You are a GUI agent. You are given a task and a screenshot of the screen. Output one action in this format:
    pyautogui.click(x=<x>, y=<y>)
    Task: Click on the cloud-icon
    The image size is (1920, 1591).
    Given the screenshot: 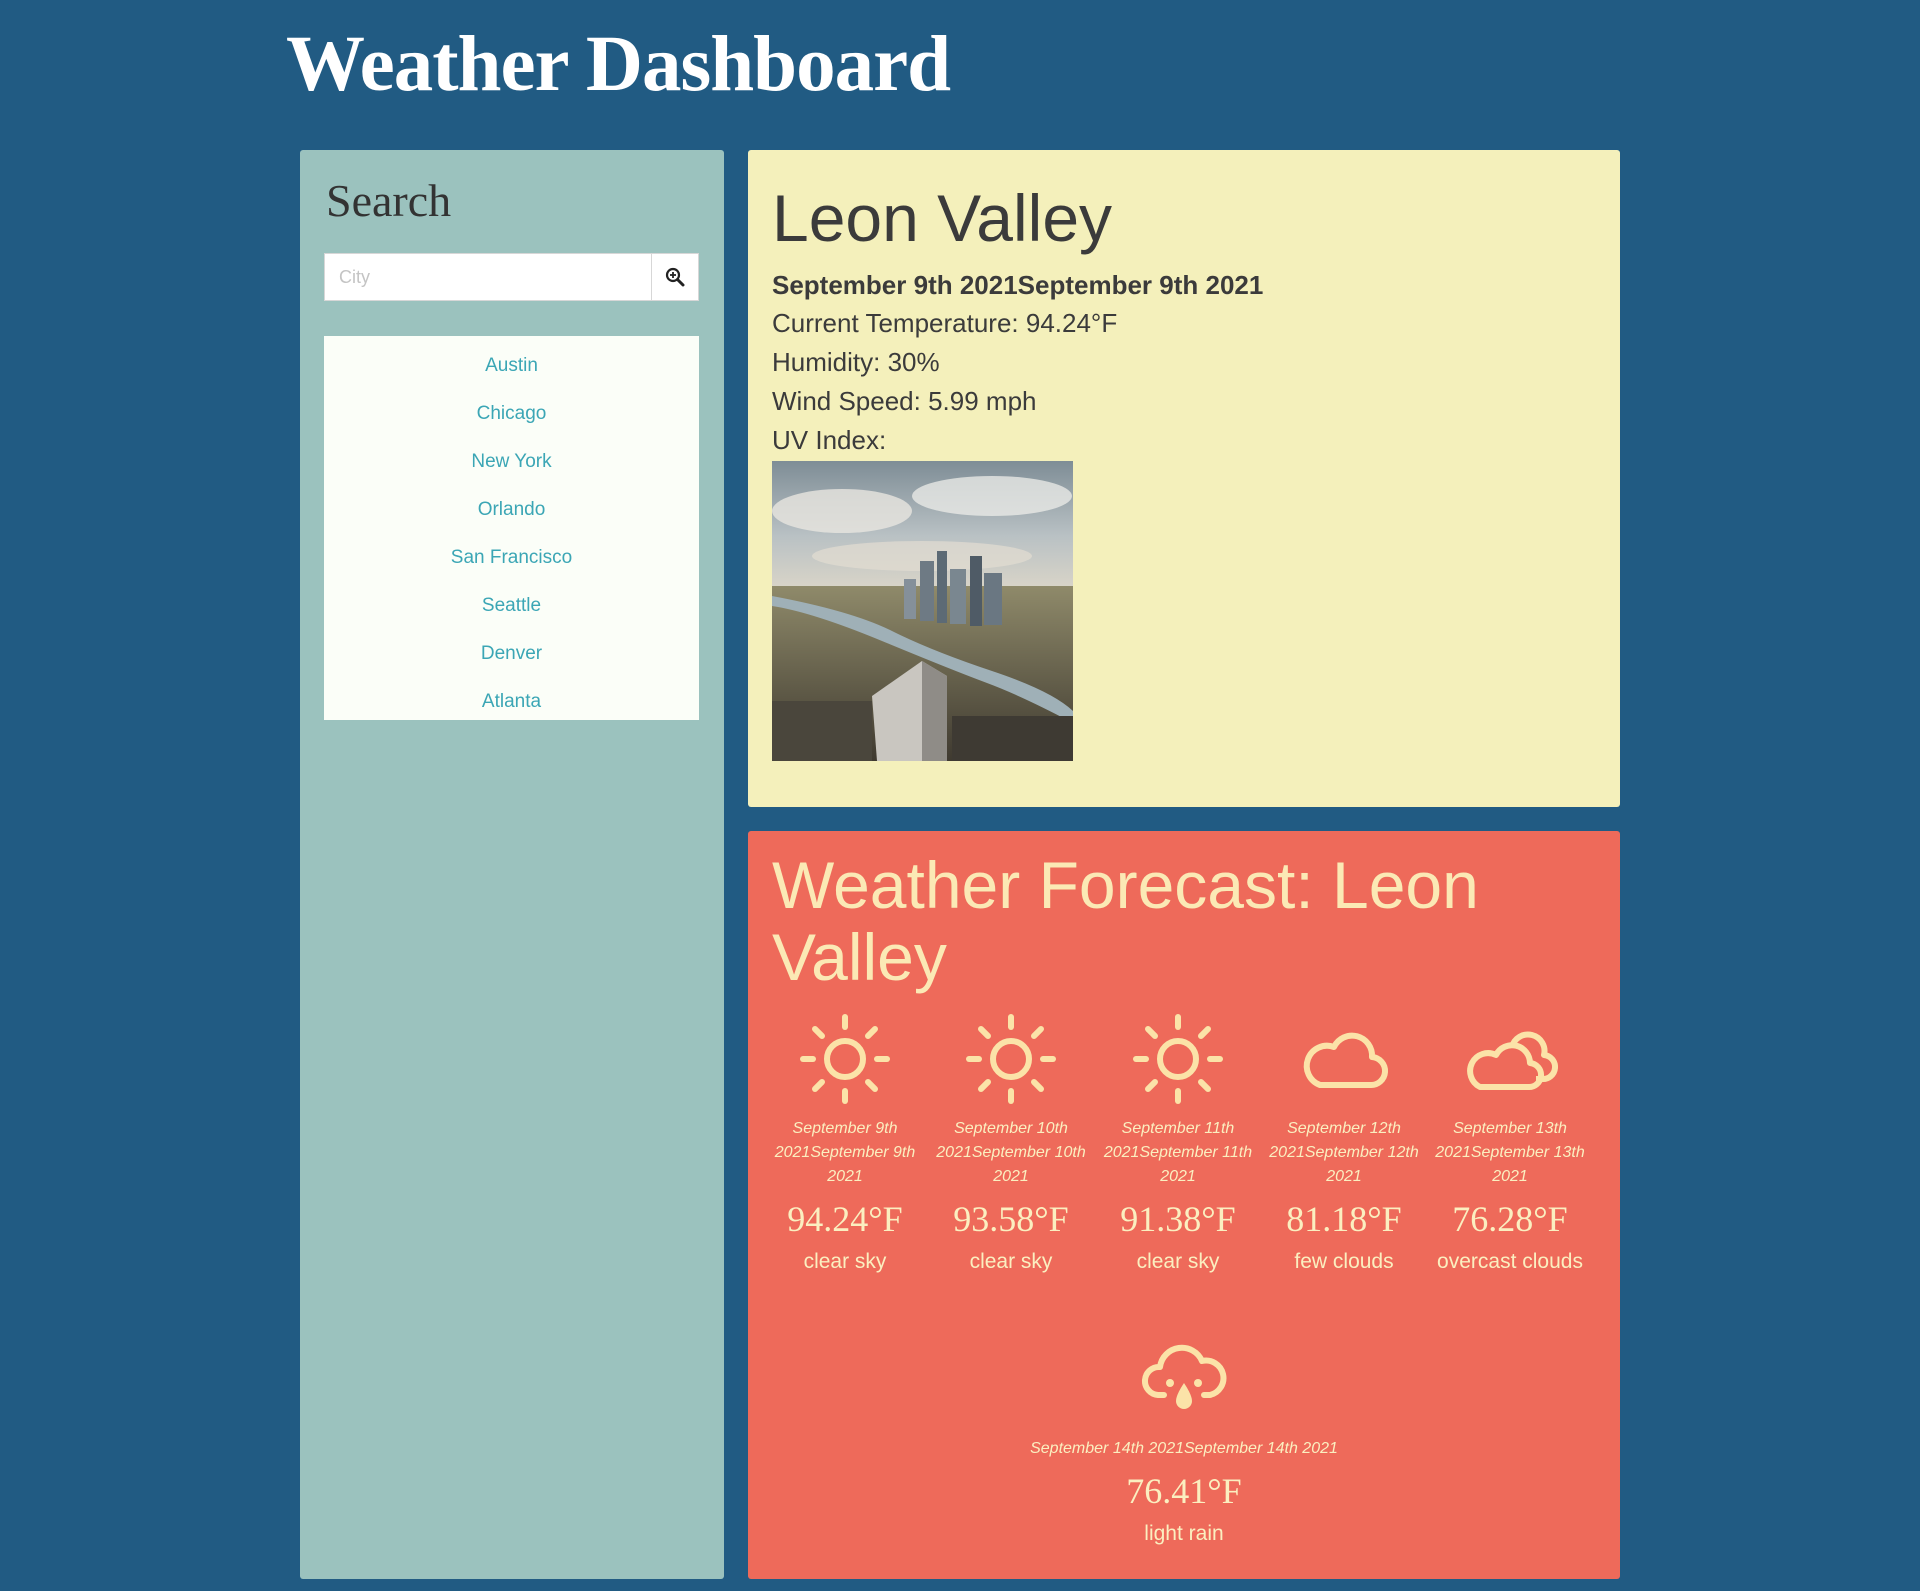 What is the action you would take?
    pyautogui.click(x=1346, y=1060)
    